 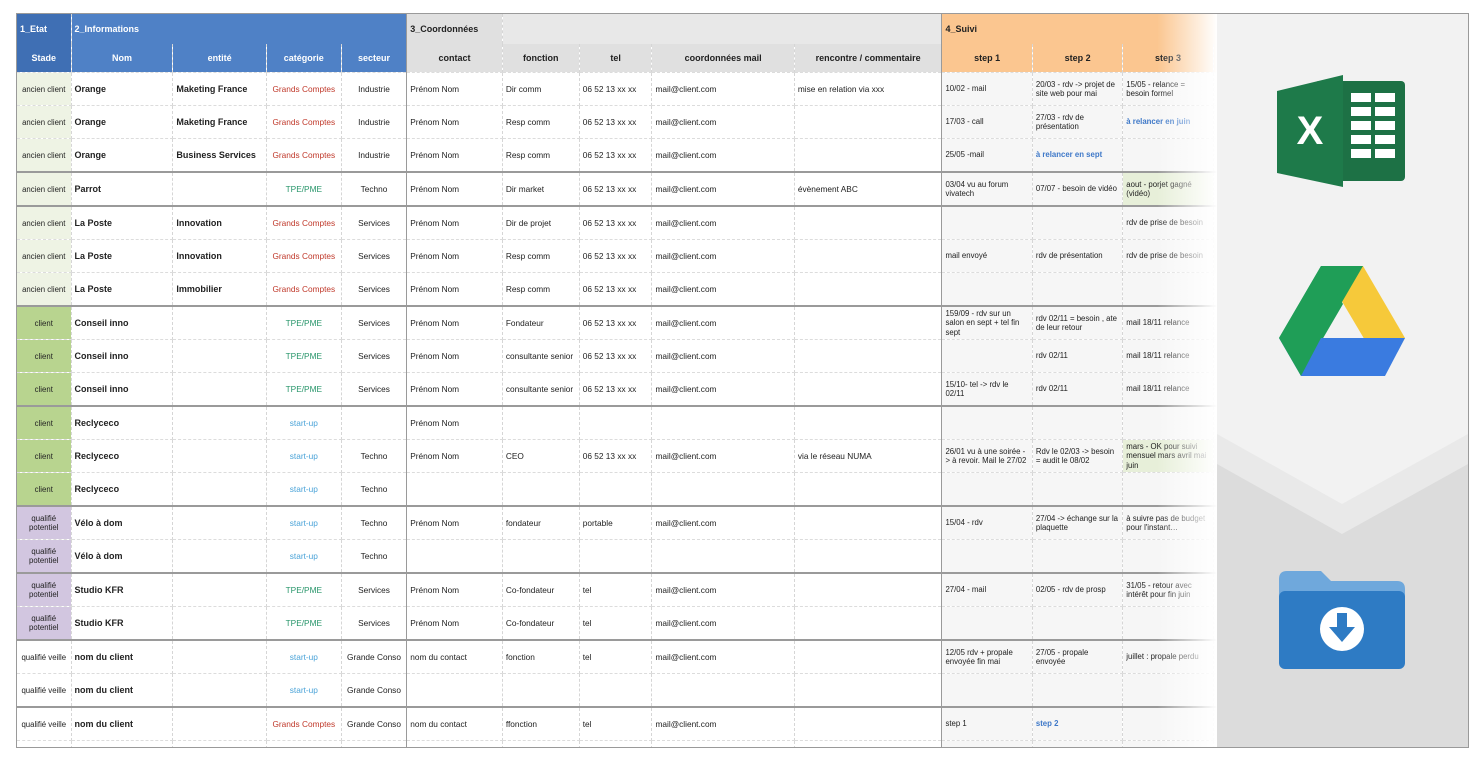 What do you see at coordinates (868, 58) in the screenshot?
I see `col-rencontre: rencontre / commentaire` at bounding box center [868, 58].